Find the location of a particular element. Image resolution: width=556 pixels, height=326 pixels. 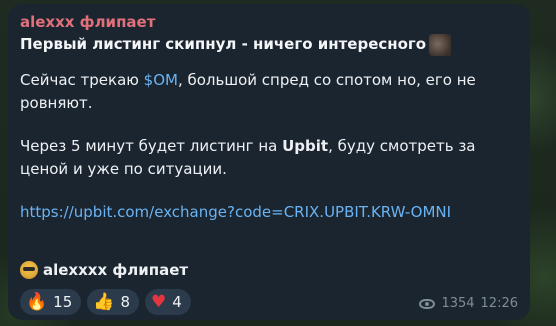

channel-author-name: alexxx флипает is located at coordinates (269, 22).